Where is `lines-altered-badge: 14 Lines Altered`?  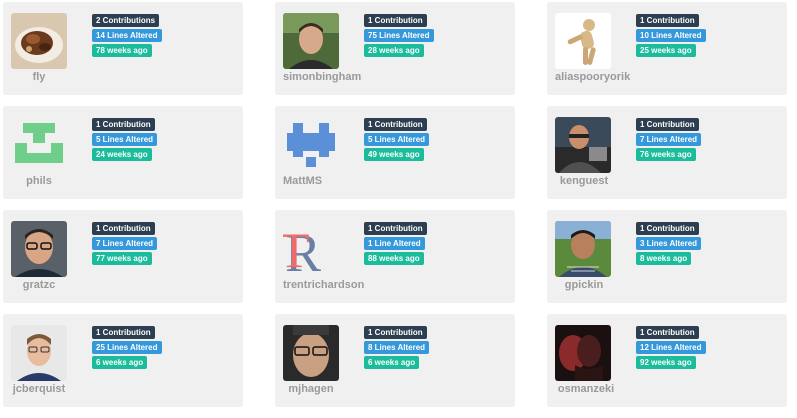
lines-altered-badge: 14 Lines Altered is located at coordinates (127, 35).